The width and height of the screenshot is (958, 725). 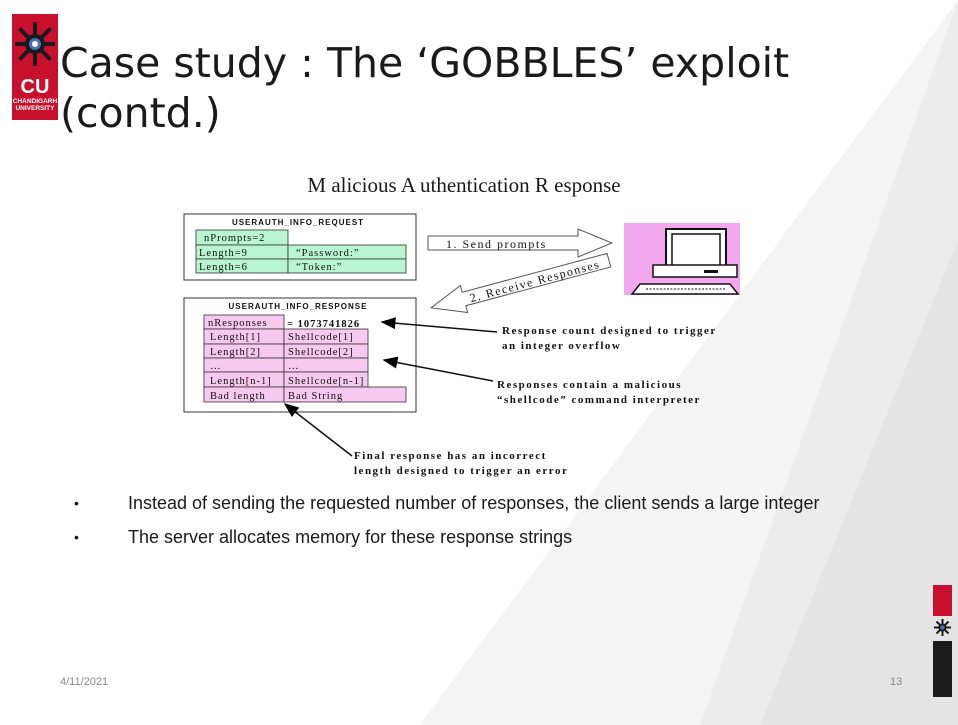 What do you see at coordinates (896, 682) in the screenshot?
I see `page-number: 13` at bounding box center [896, 682].